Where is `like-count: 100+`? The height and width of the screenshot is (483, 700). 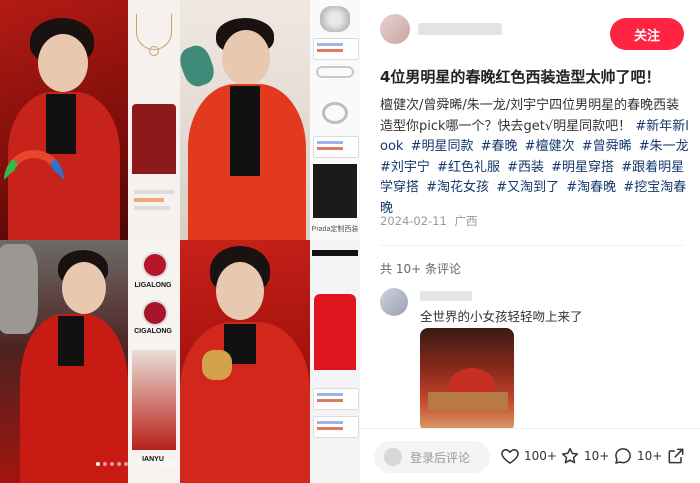
like-count: 100+ is located at coordinates (540, 456).